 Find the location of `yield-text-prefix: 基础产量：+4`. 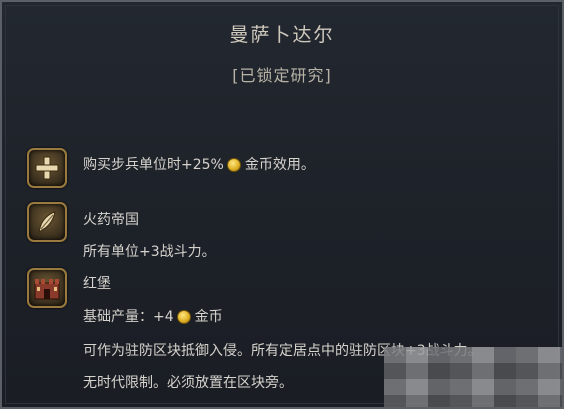

yield-text-prefix: 基础产量：+4 is located at coordinates (128, 317).